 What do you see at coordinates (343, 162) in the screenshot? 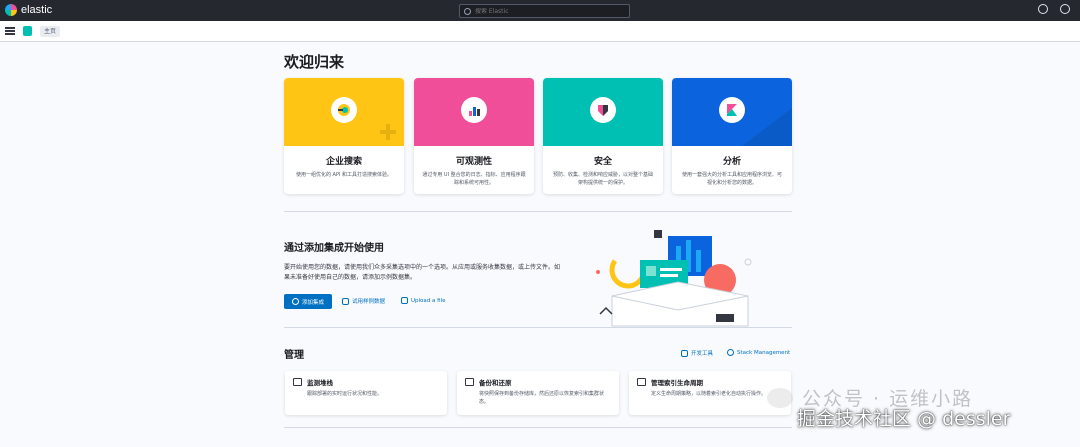
I see `card-title: 企业搜索` at bounding box center [343, 162].